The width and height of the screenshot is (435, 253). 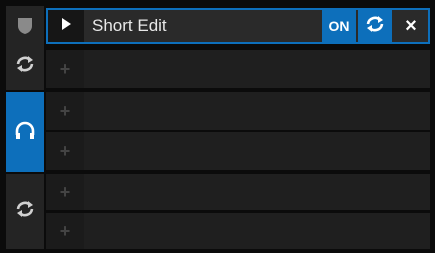 I want to click on on-toggle-button: ON, so click(x=339, y=26).